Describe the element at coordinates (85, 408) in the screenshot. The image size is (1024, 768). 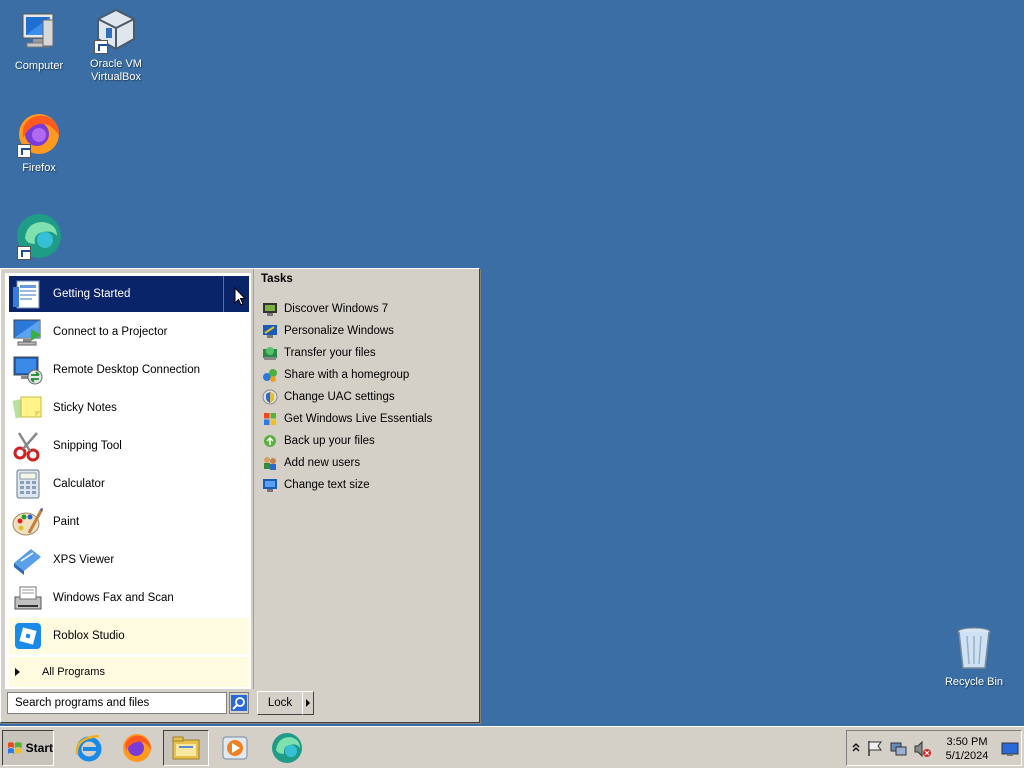
I see `program-label: Sticky Notes` at that location.